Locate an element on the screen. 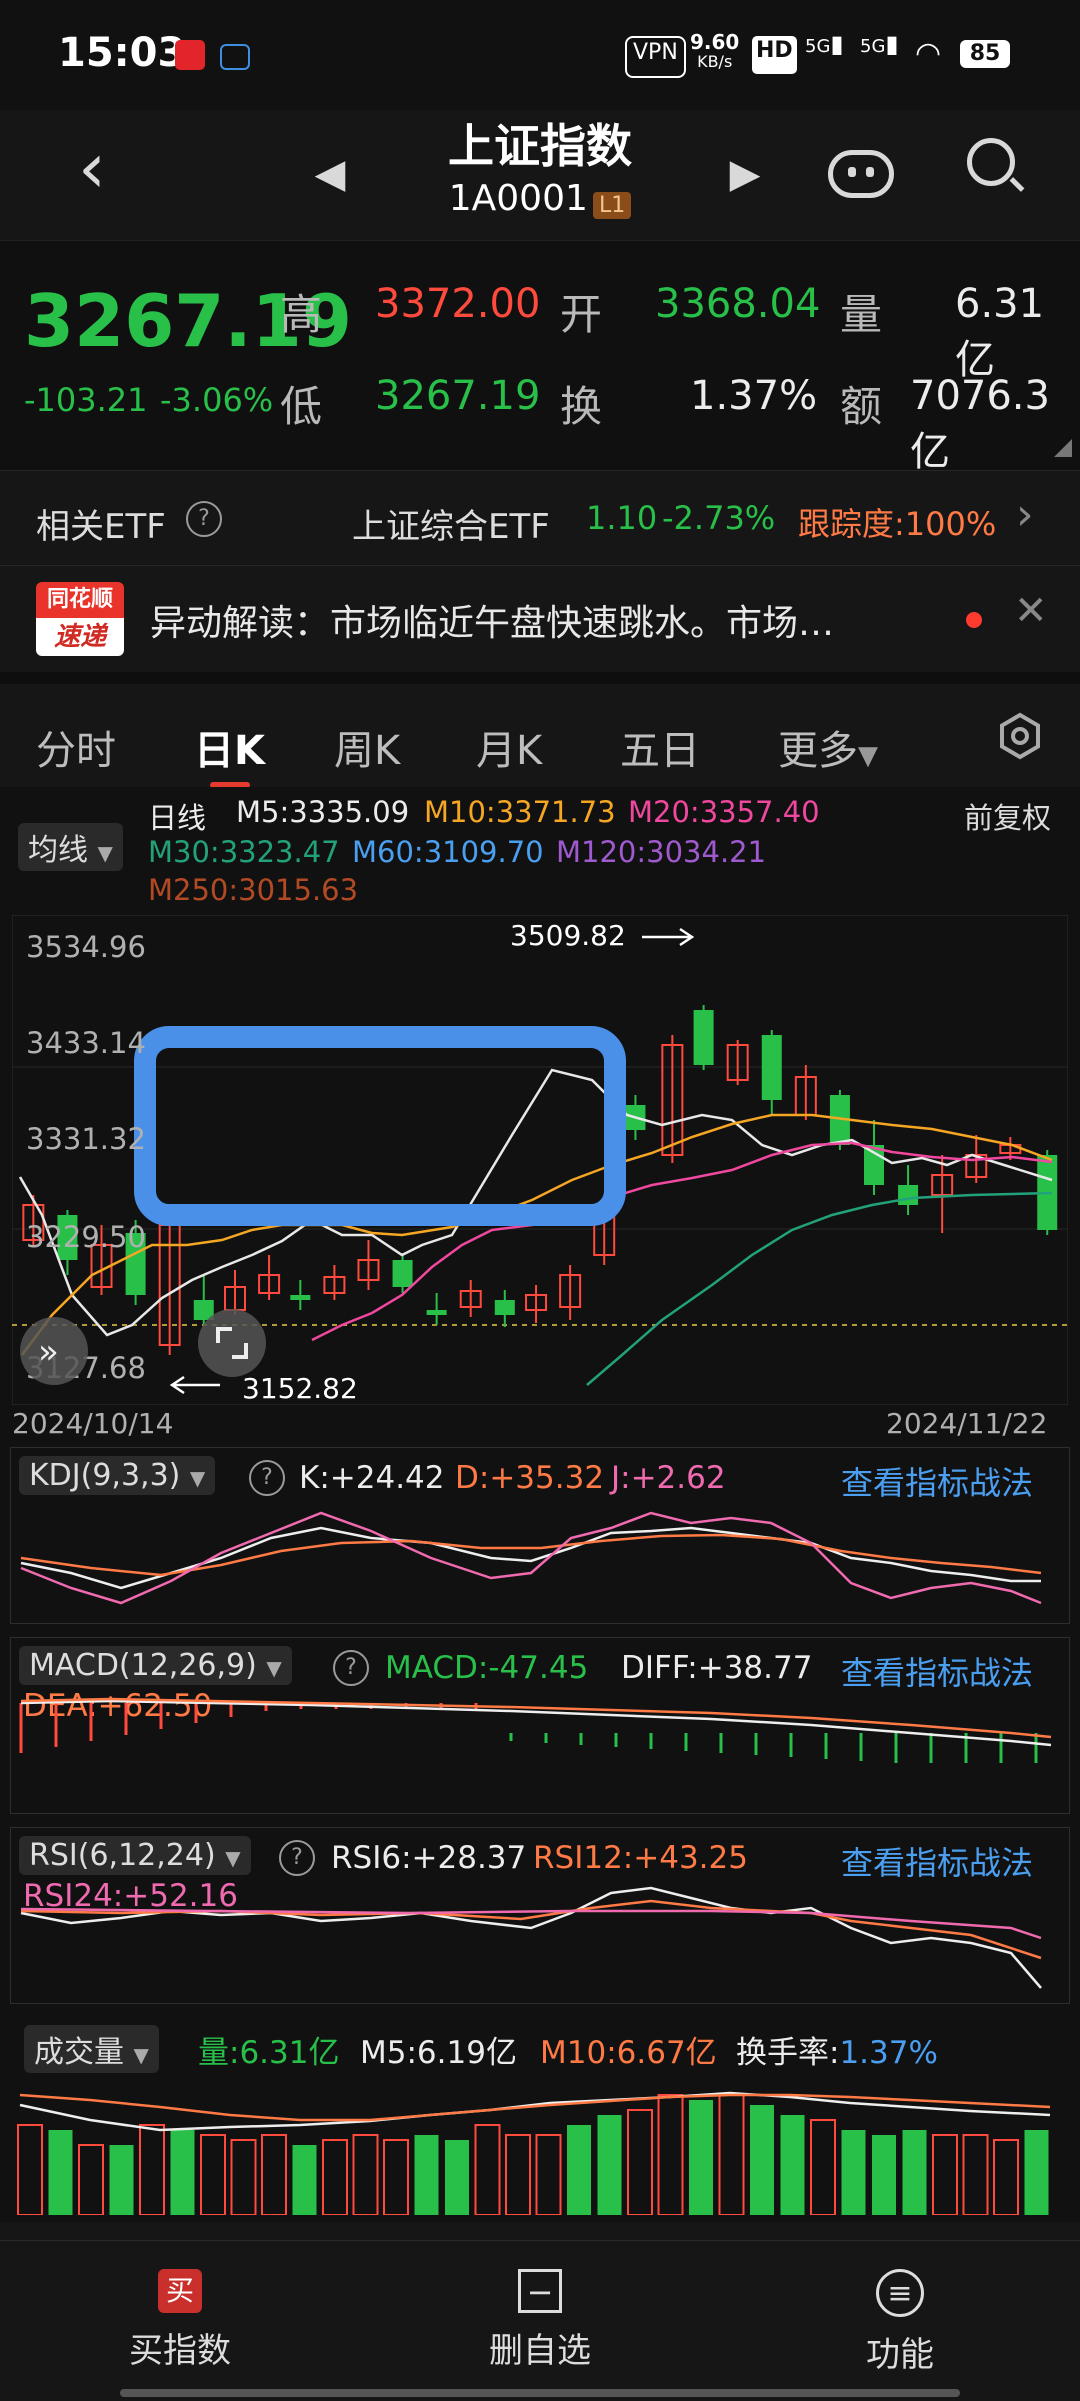 This screenshot has height=2401, width=1080. etf-change: -2.73% is located at coordinates (719, 518).